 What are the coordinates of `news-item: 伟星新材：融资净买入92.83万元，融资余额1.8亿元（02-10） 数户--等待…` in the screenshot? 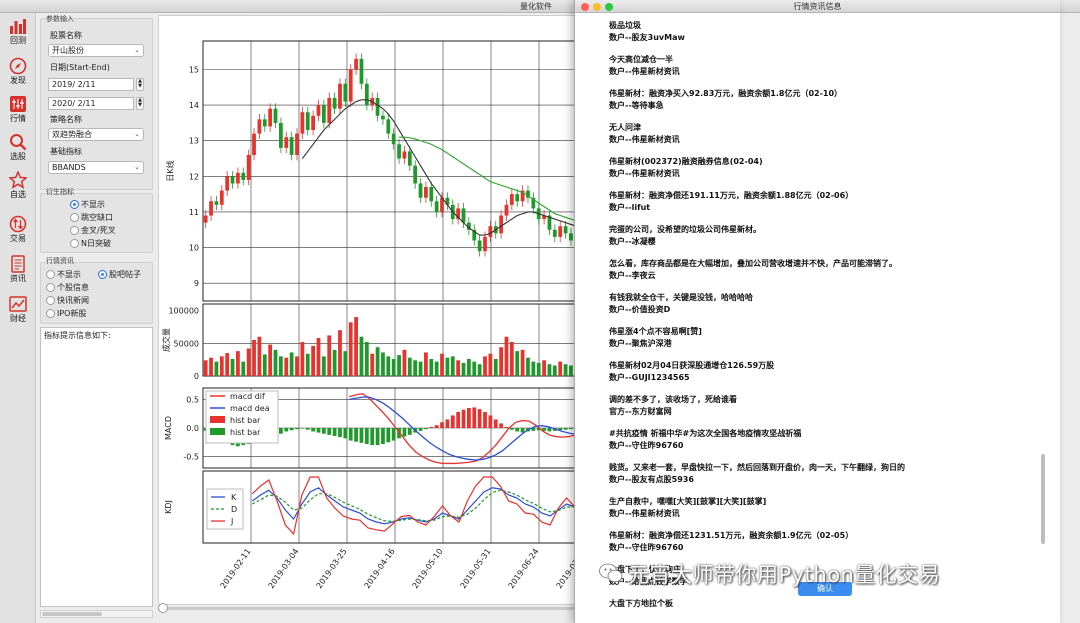 It's located at (819, 100).